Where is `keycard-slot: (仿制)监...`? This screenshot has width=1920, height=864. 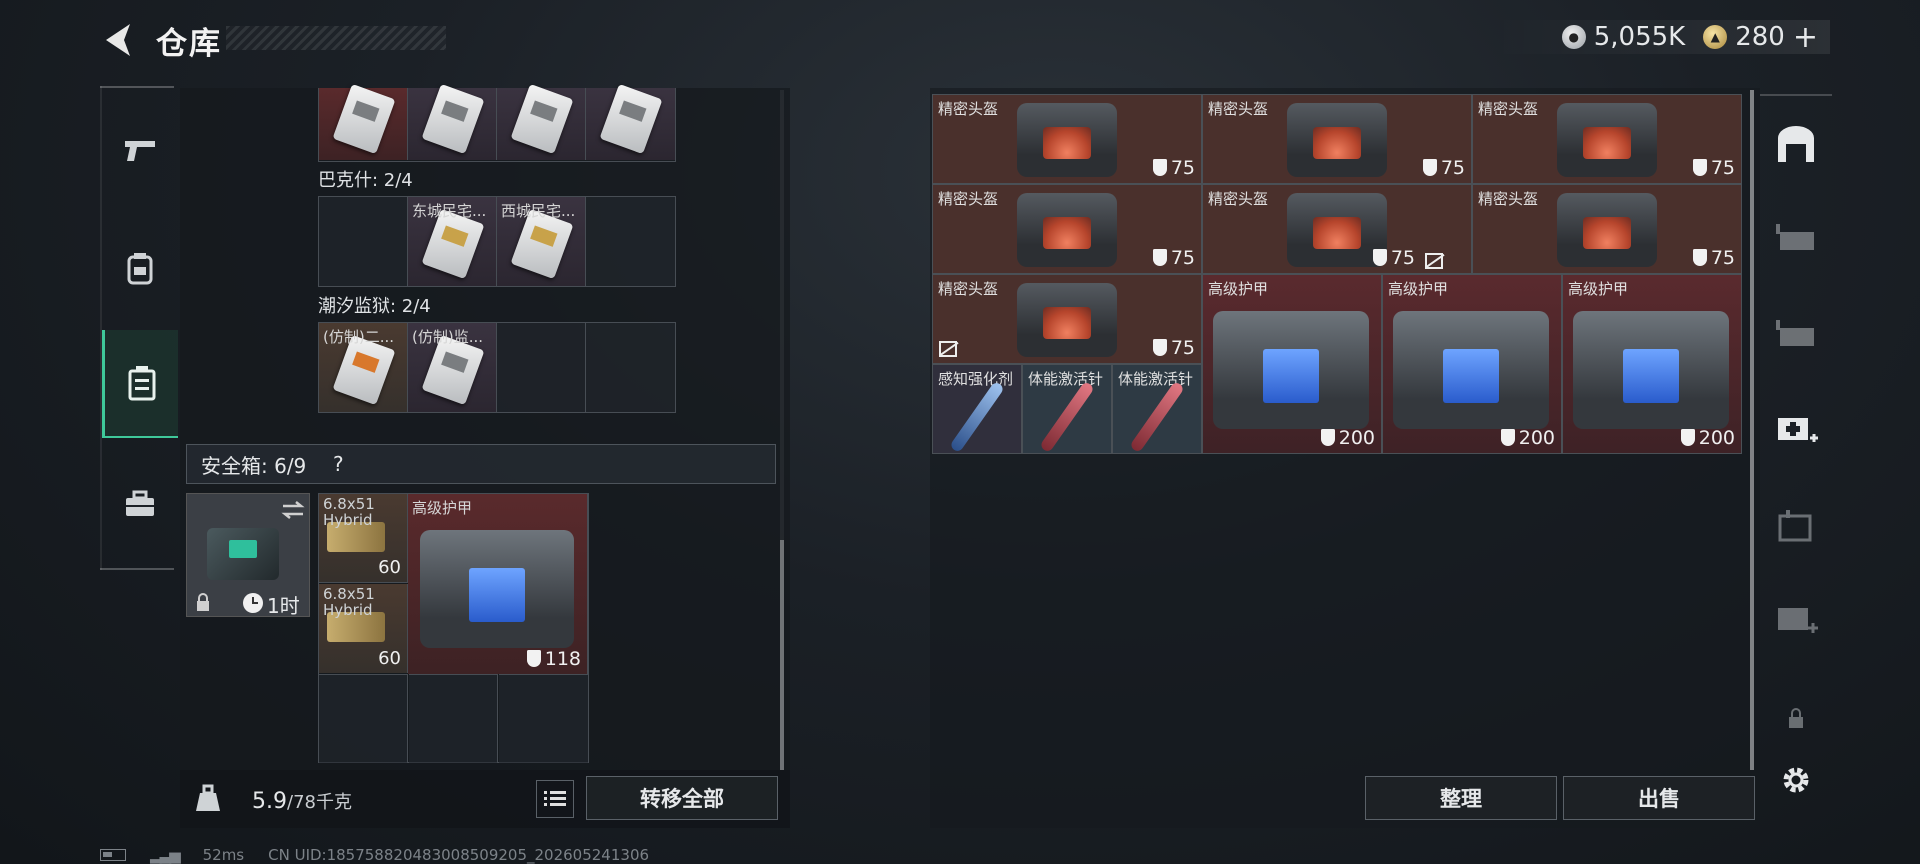 keycard-slot: (仿制)监... is located at coordinates (452, 367).